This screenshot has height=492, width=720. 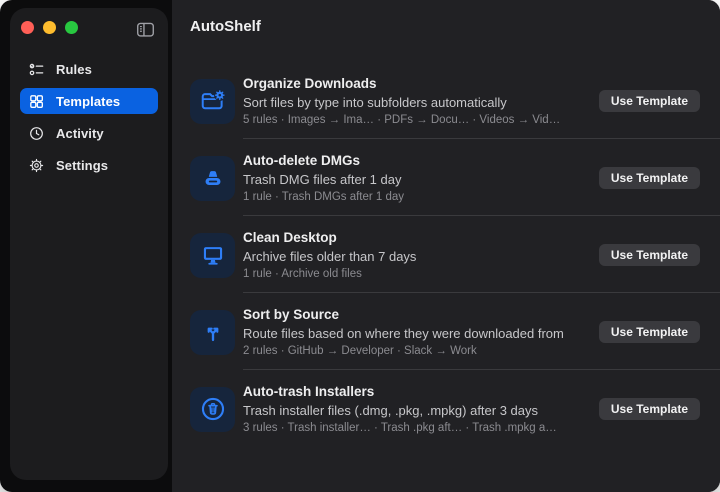 I want to click on sidebar-item-templates: Templates, so click(x=89, y=101).